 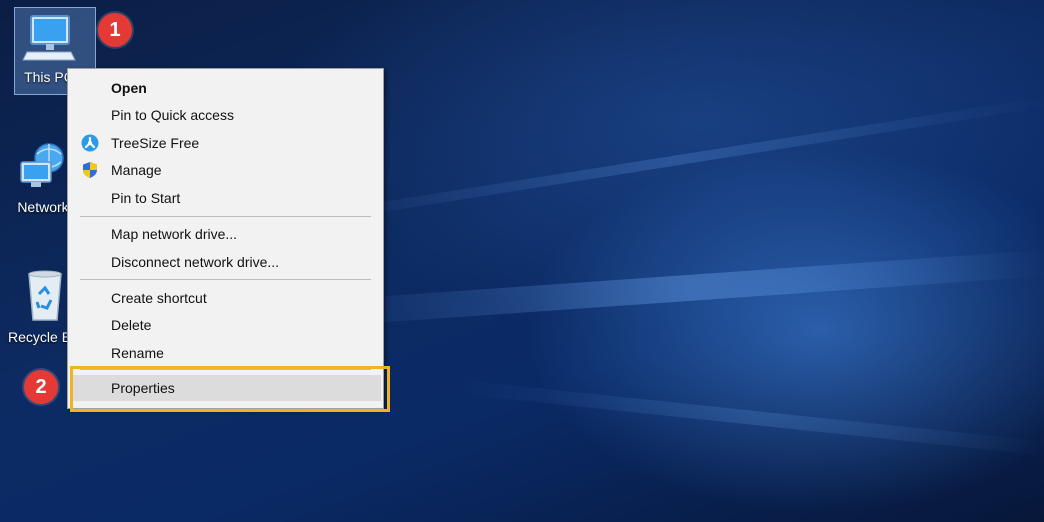 I want to click on menu-item-delete: Delete, so click(x=225, y=325).